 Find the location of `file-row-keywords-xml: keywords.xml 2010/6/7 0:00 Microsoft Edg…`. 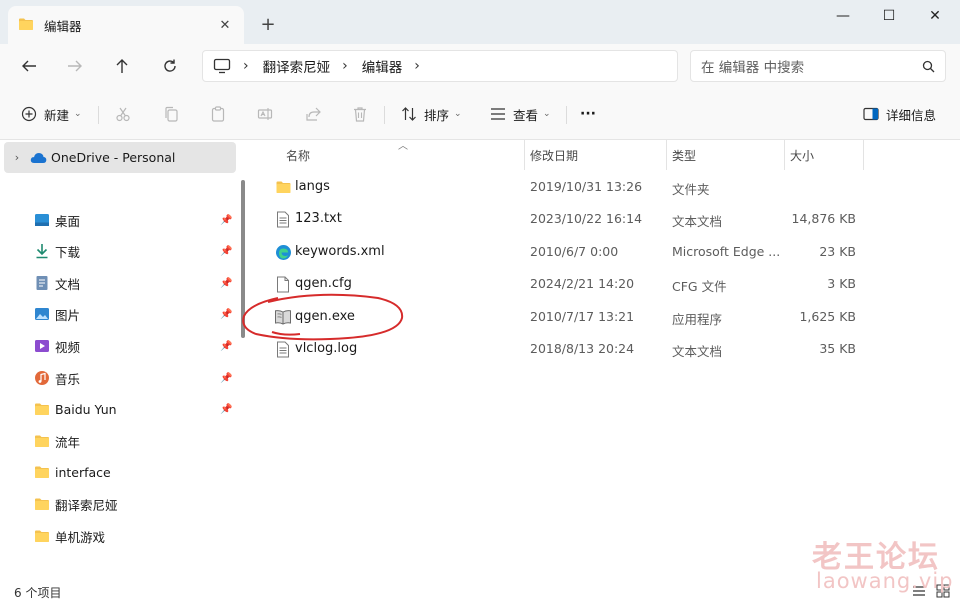

file-row-keywords-xml: keywords.xml 2010/6/7 0:00 Microsoft Edg… is located at coordinates (567, 252).